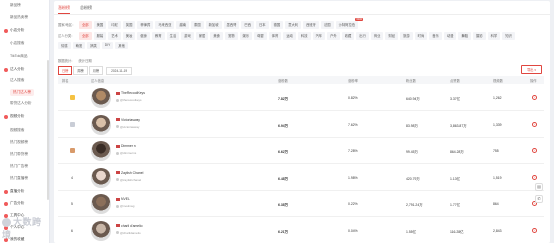 The image size is (554, 243). Describe the element at coordinates (123, 199) in the screenshot. I see `influencer-name: NVEL` at that location.